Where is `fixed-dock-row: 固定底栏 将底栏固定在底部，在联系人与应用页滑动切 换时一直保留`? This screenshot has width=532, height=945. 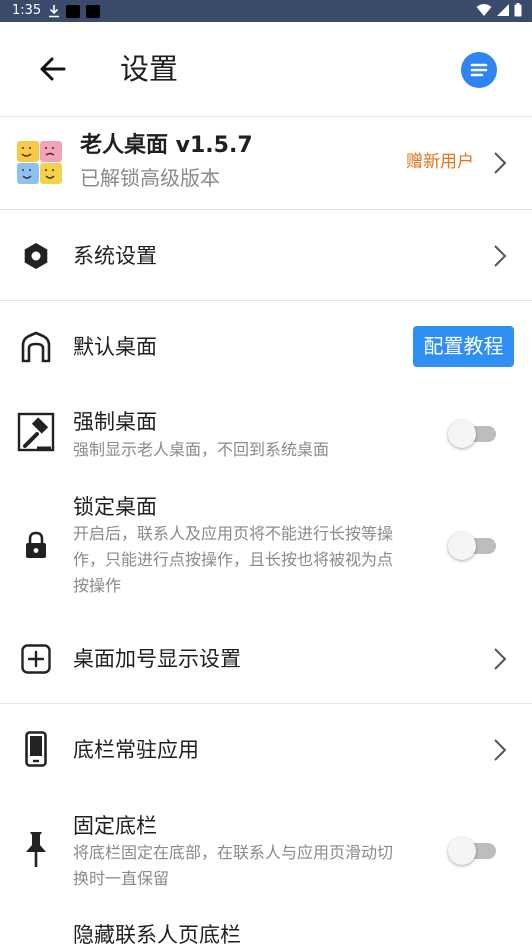 fixed-dock-row: 固定底栏 将底栏固定在底部，在联系人与应用页滑动切 换时一直保留 is located at coordinates (266, 852).